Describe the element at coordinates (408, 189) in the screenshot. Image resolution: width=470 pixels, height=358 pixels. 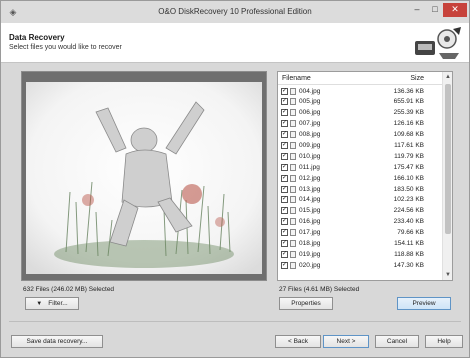
I see `file-size: 183.50 KB` at that location.